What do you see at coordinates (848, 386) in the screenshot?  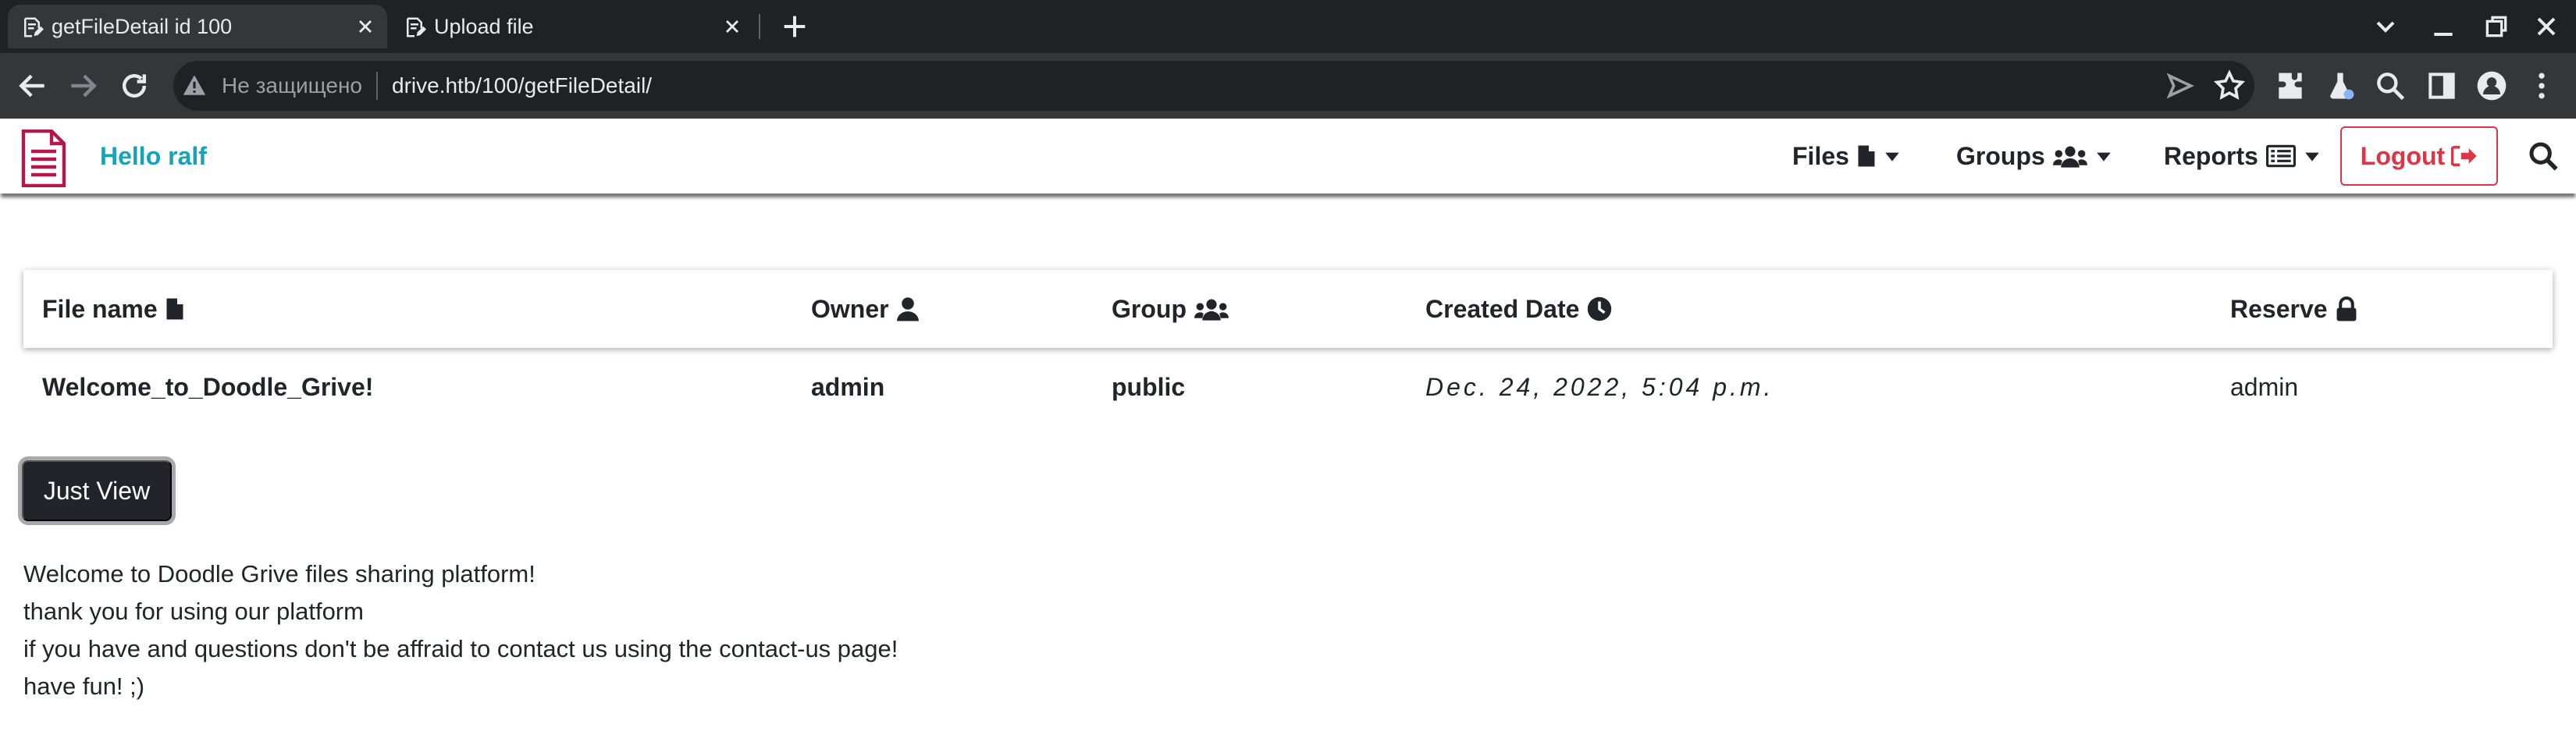 I see `cell-owner: admin` at bounding box center [848, 386].